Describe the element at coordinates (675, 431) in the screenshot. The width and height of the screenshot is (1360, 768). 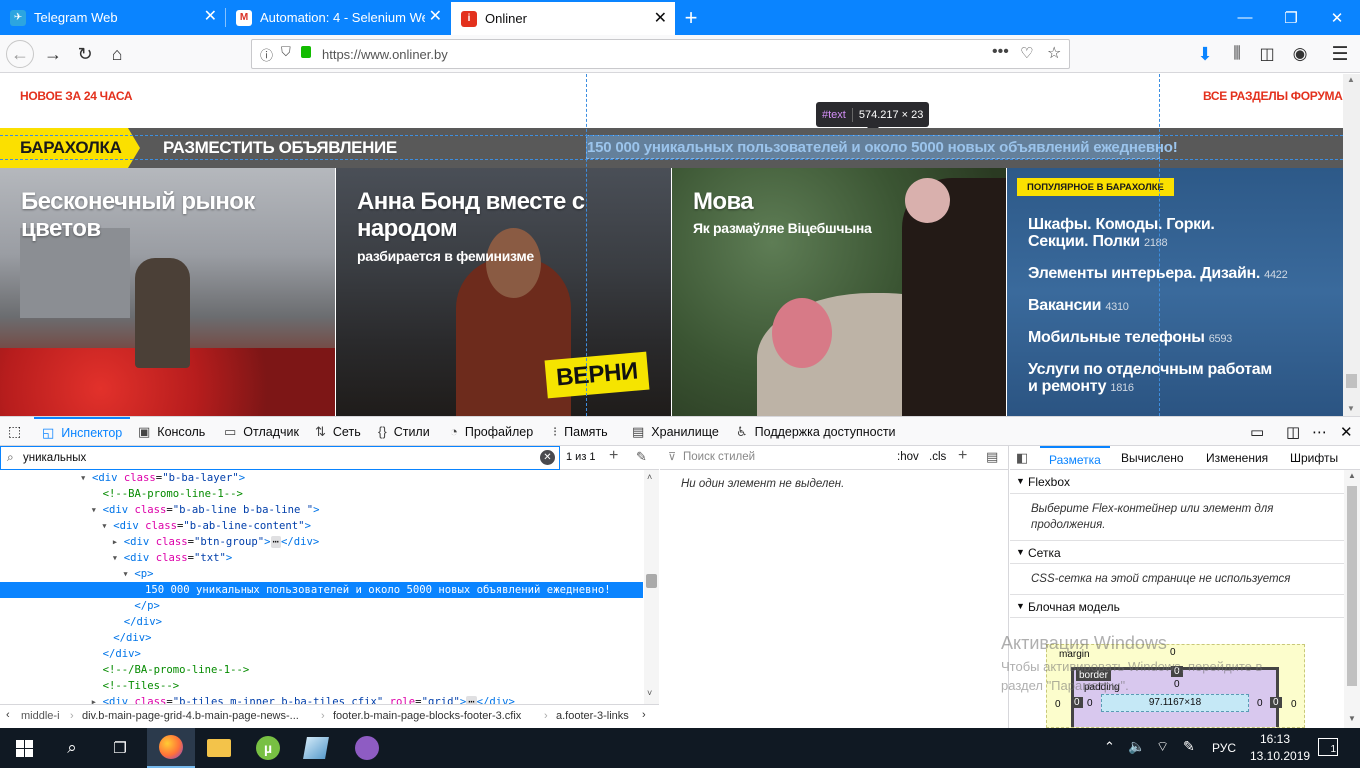
I see `tab-storage: ▤ Хранилище` at that location.